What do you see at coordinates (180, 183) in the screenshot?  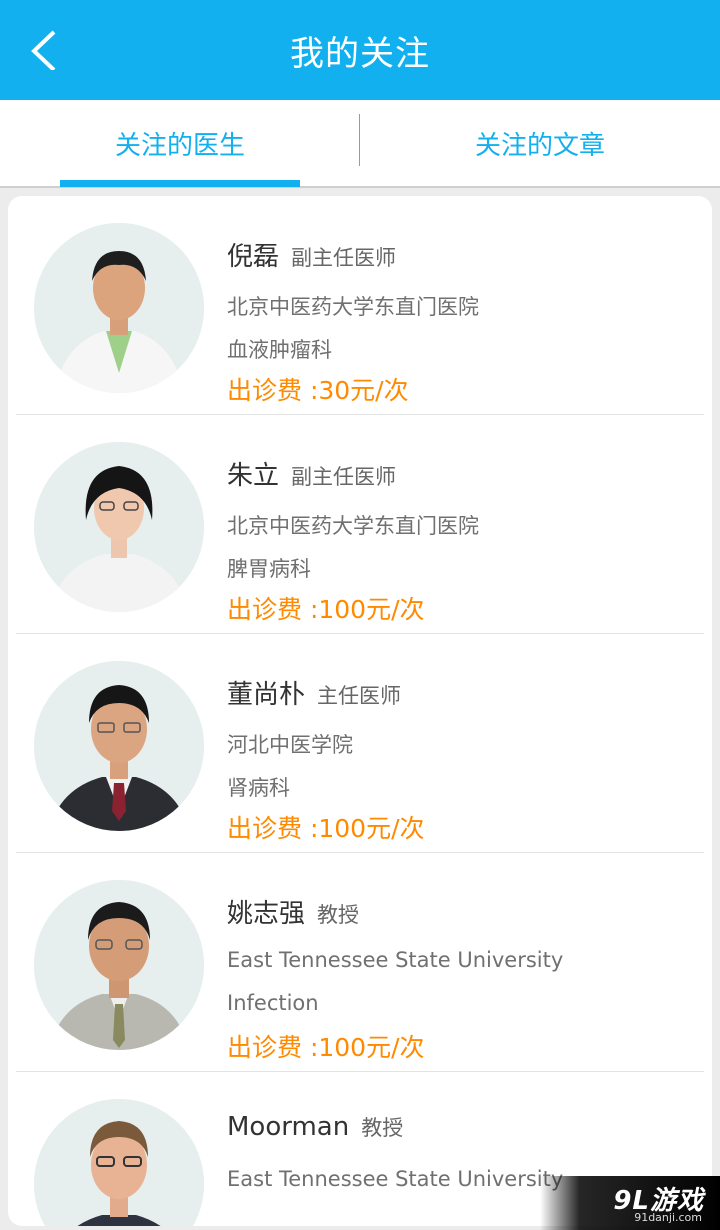 I see `active-tab-indicator` at bounding box center [180, 183].